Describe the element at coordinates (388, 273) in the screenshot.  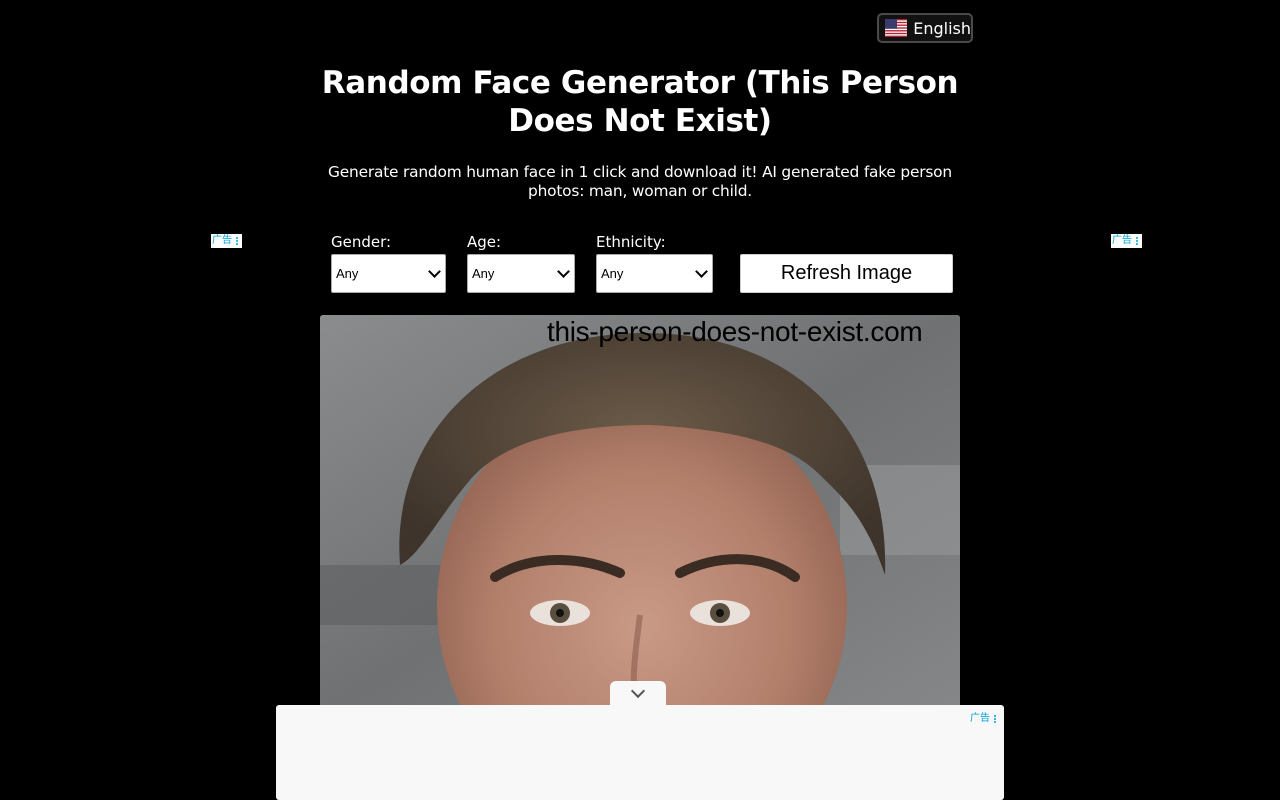
I see `gender-select: Any` at that location.